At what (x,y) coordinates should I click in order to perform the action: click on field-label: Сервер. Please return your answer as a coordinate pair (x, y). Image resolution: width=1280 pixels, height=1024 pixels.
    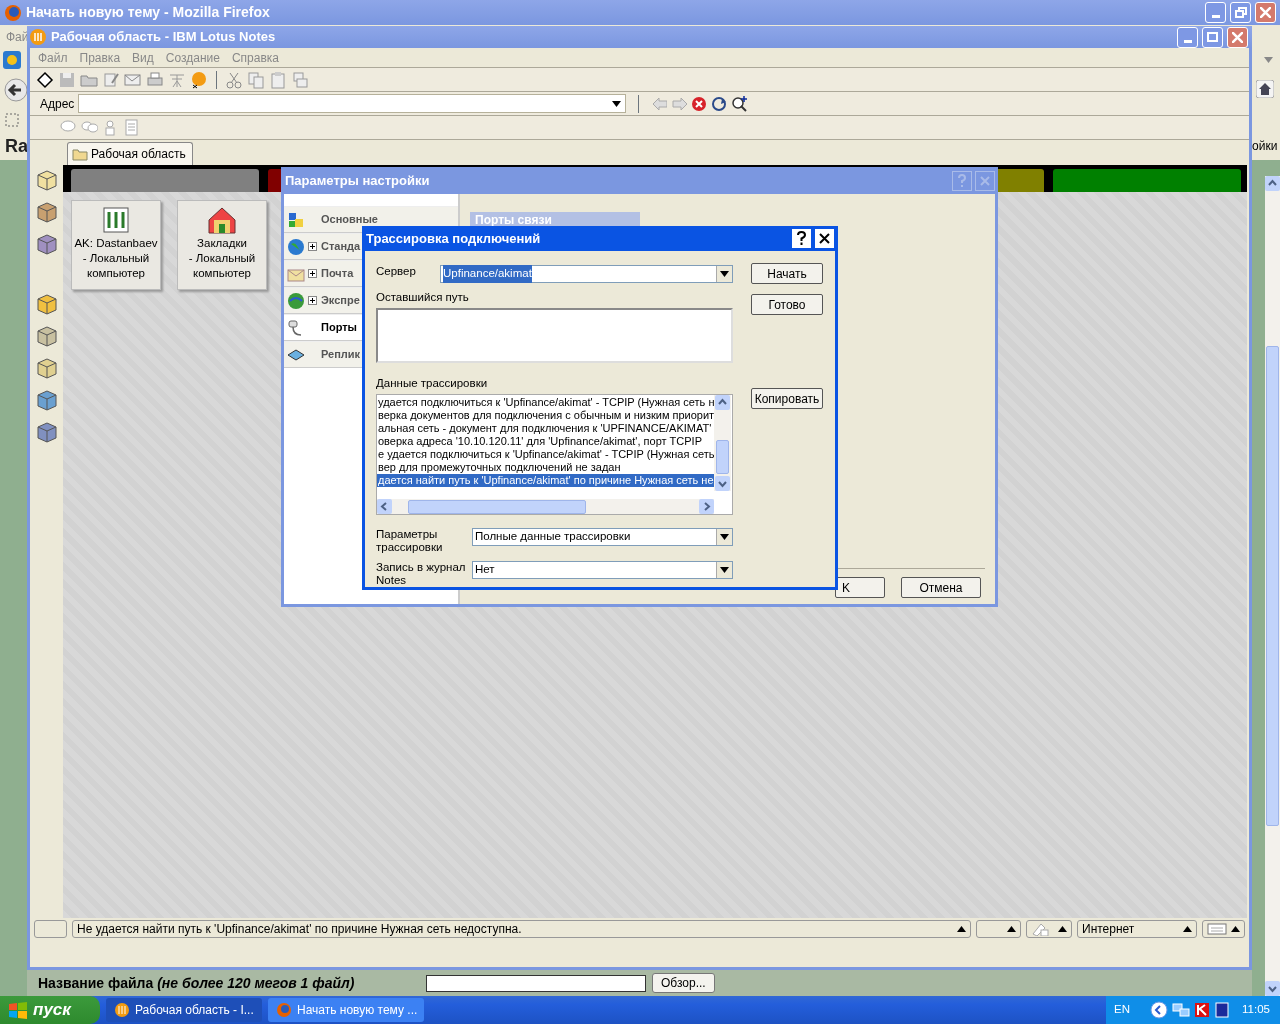
    Looking at the image, I should click on (396, 271).